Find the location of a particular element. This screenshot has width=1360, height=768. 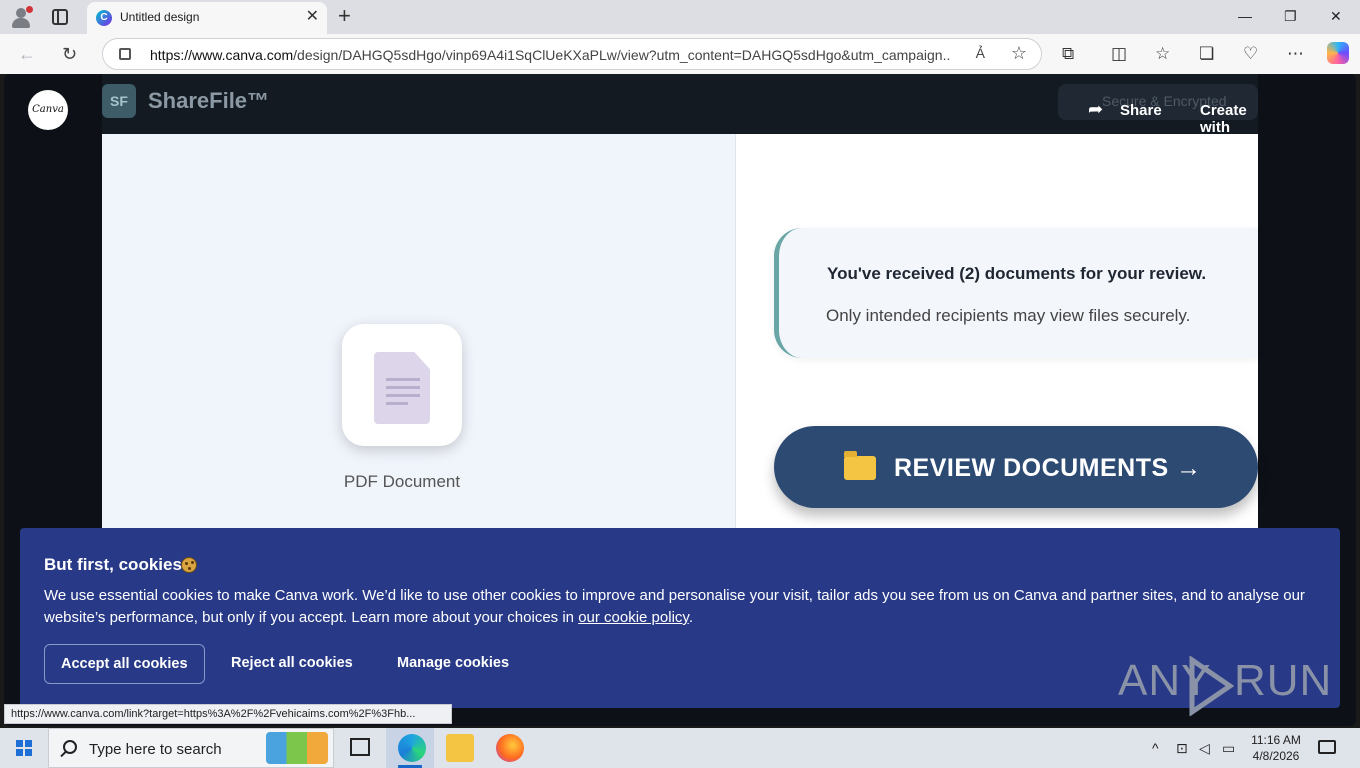

cookie-policy-link: our cookie policy is located at coordinates (633, 617).